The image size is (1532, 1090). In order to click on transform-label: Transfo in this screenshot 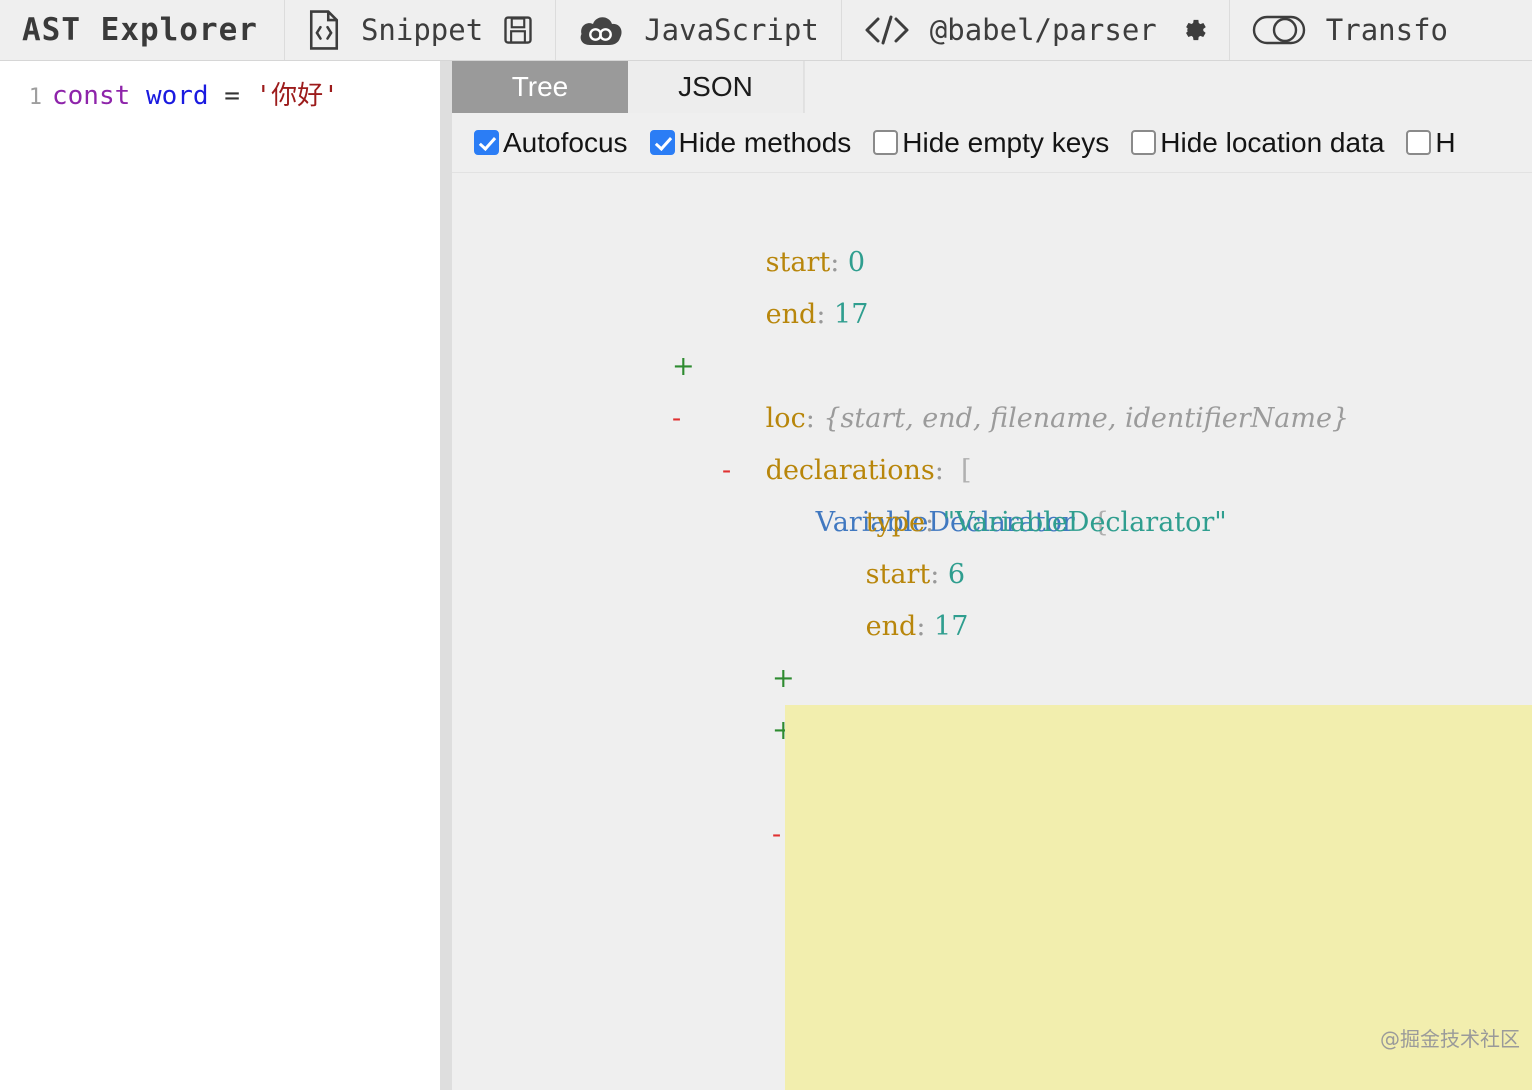, I will do `click(1386, 30)`.